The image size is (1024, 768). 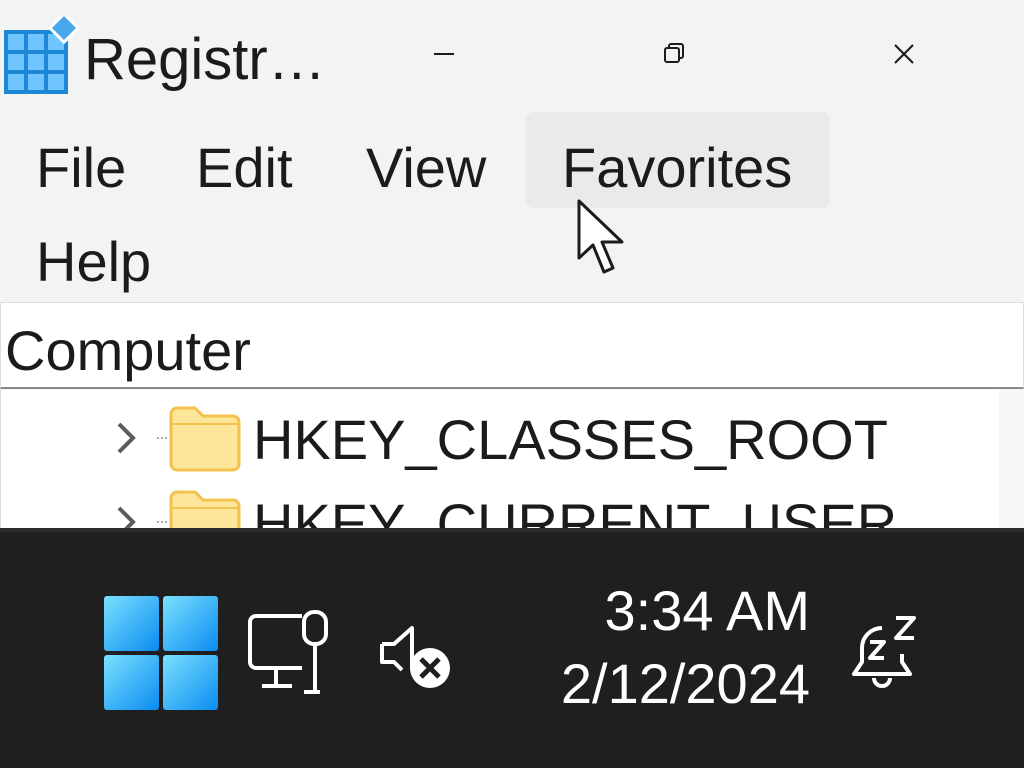 What do you see at coordinates (93, 262) in the screenshot?
I see `menu-help: Help` at bounding box center [93, 262].